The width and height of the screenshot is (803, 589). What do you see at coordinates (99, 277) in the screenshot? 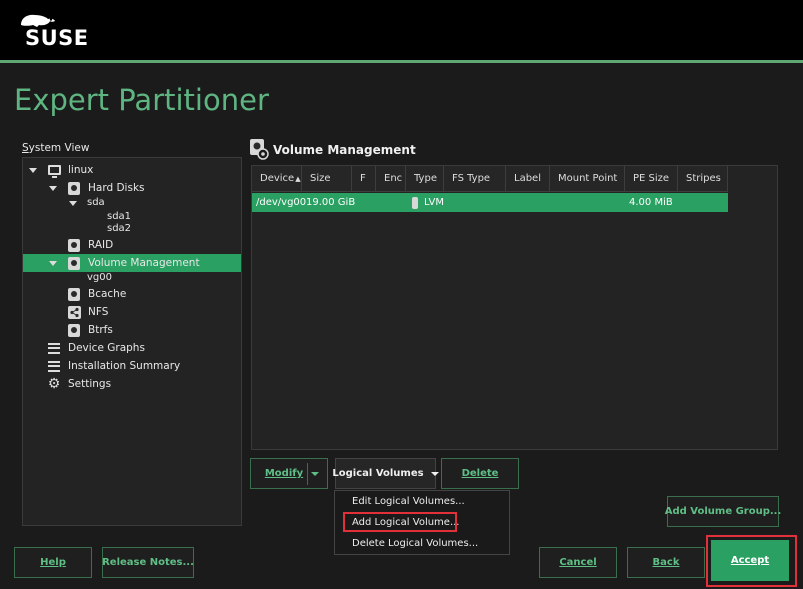
I see `tree-item-label: vg00` at bounding box center [99, 277].